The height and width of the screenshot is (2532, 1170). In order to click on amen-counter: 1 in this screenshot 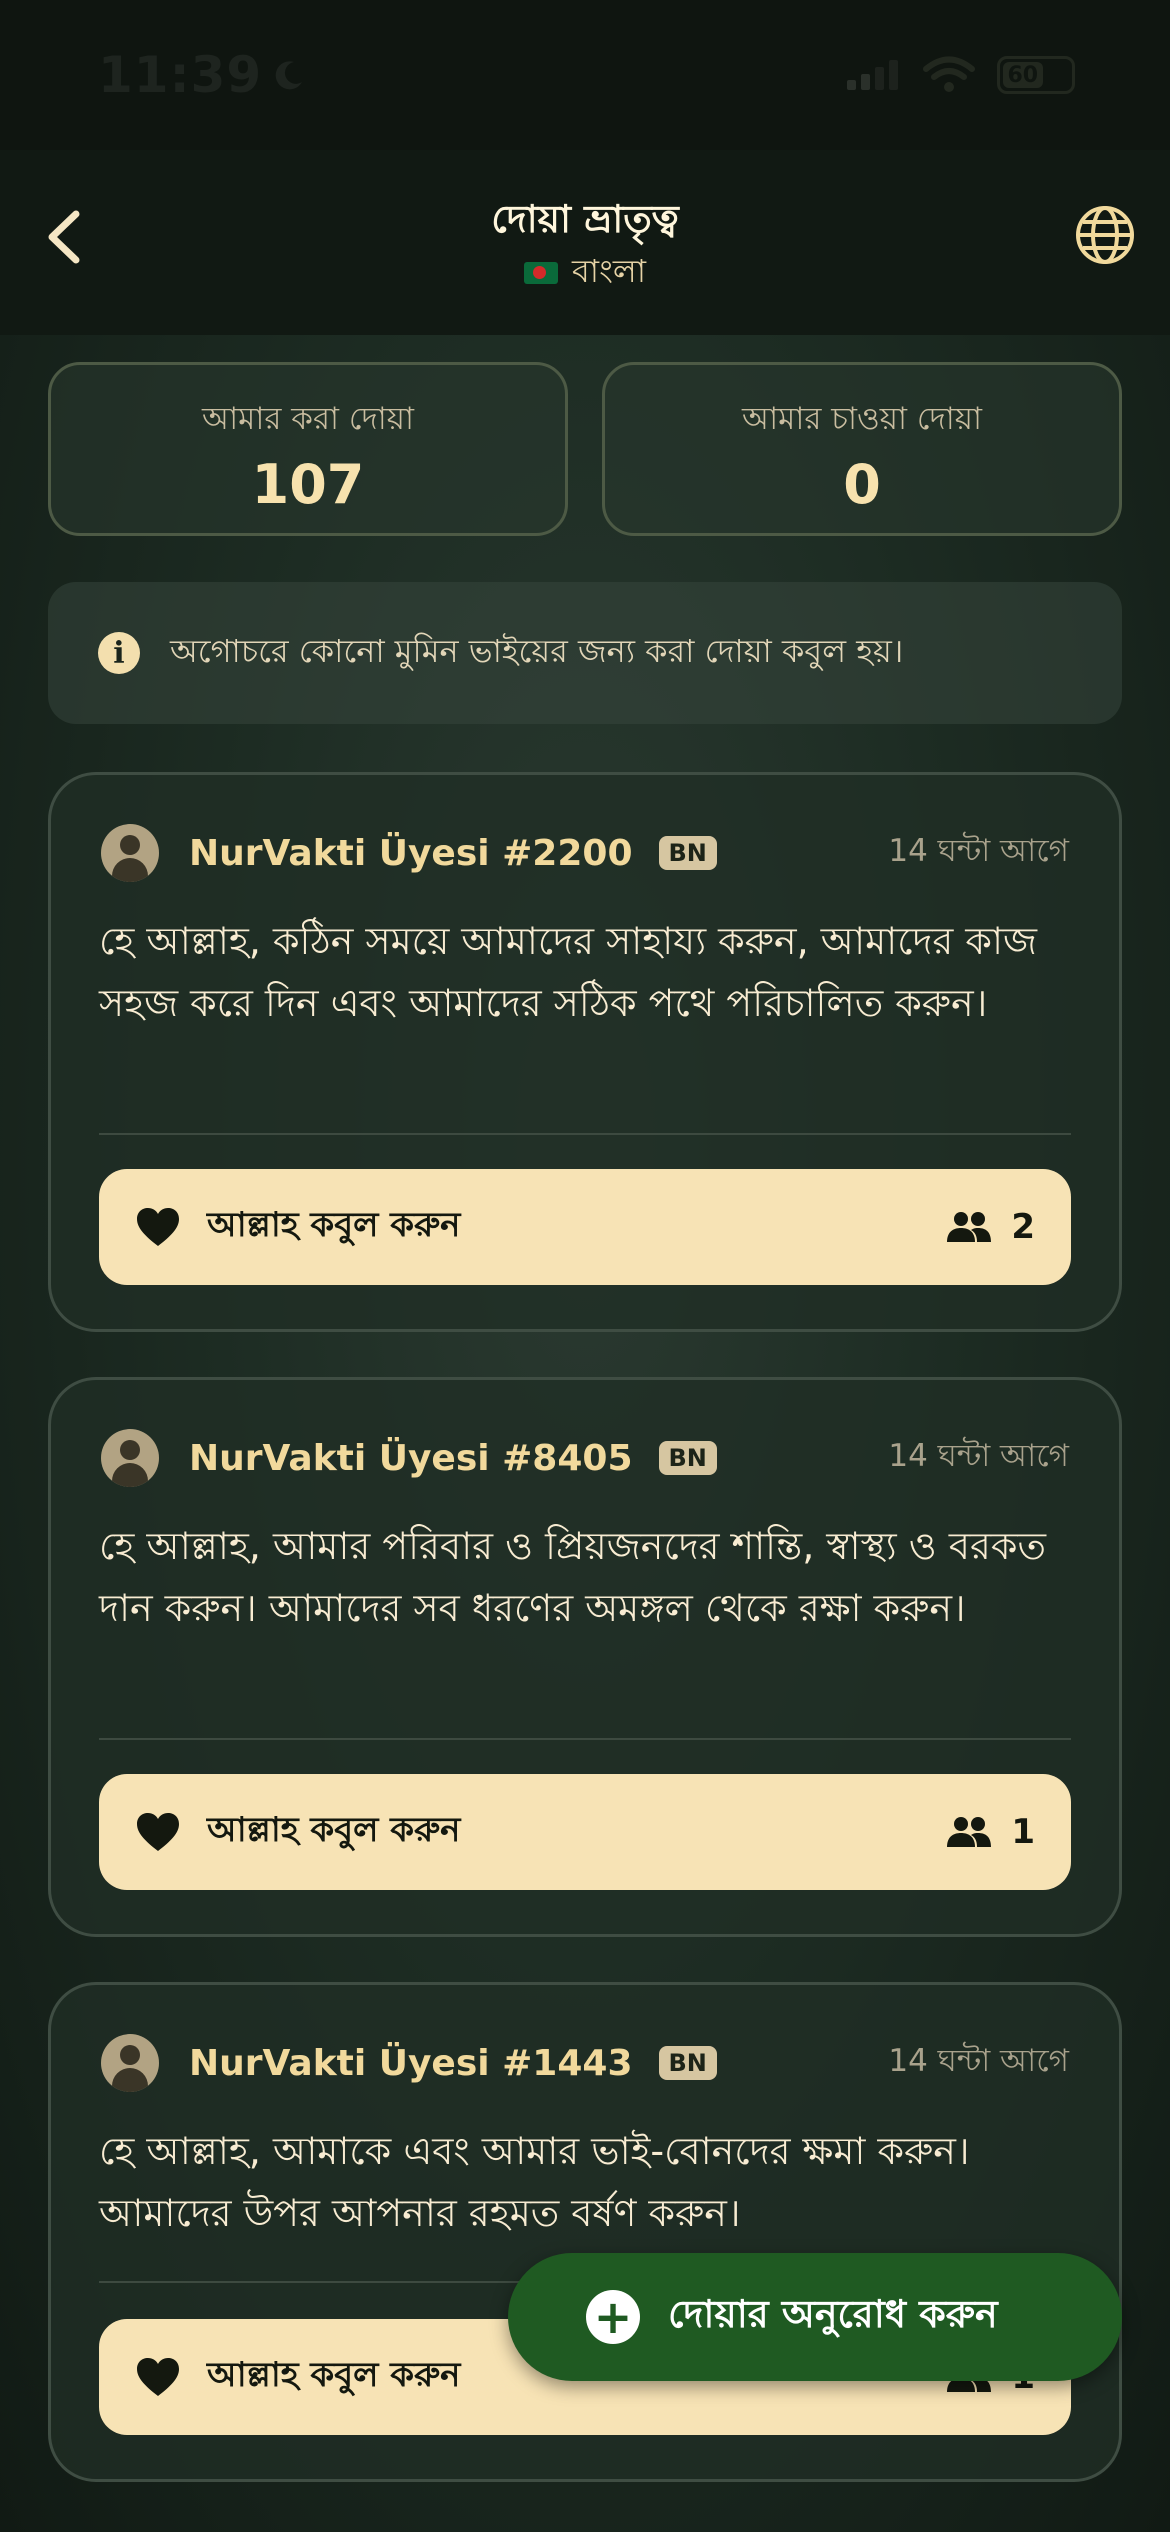, I will do `click(990, 1832)`.